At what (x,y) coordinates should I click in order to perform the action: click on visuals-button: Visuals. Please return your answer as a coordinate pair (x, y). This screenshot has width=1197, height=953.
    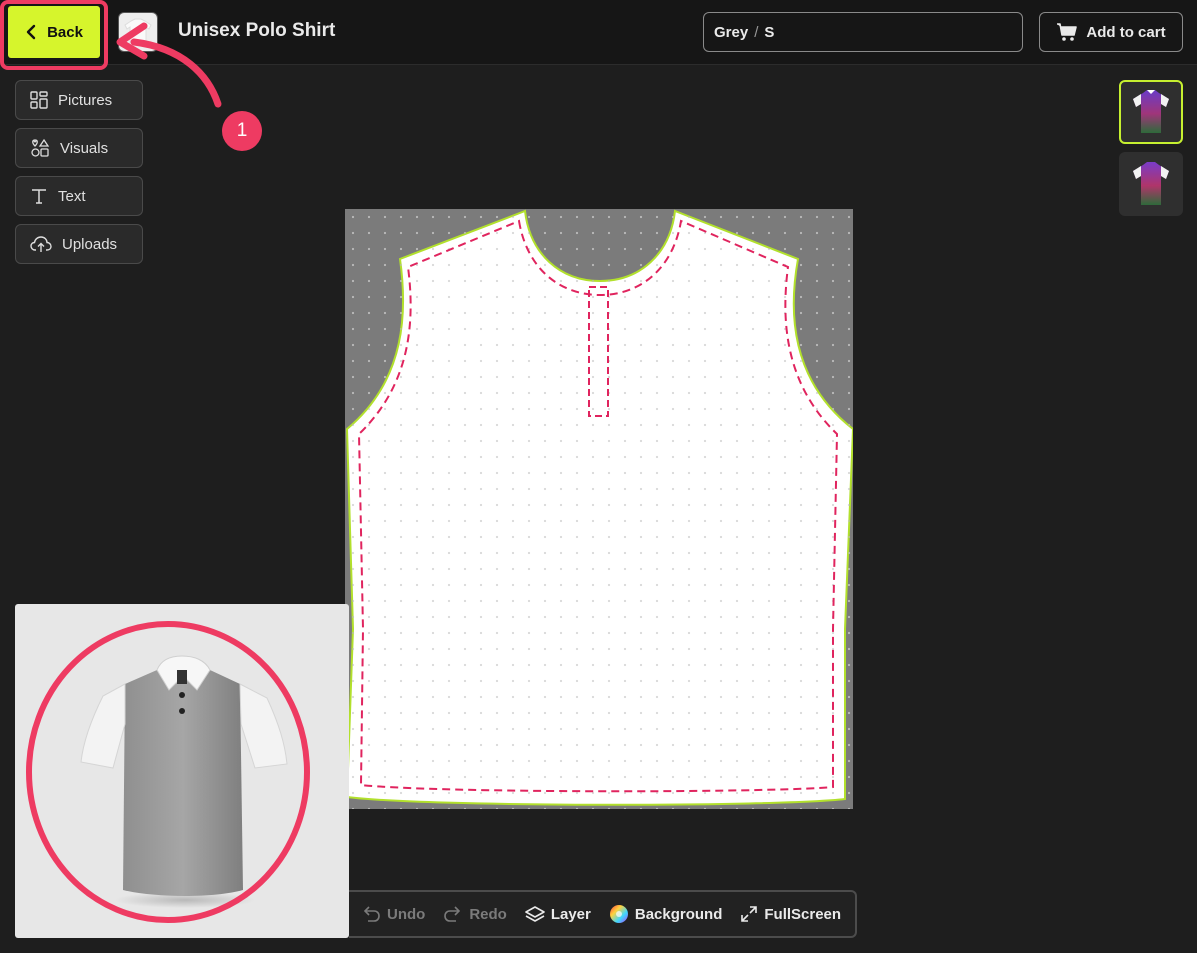
    Looking at the image, I should click on (79, 148).